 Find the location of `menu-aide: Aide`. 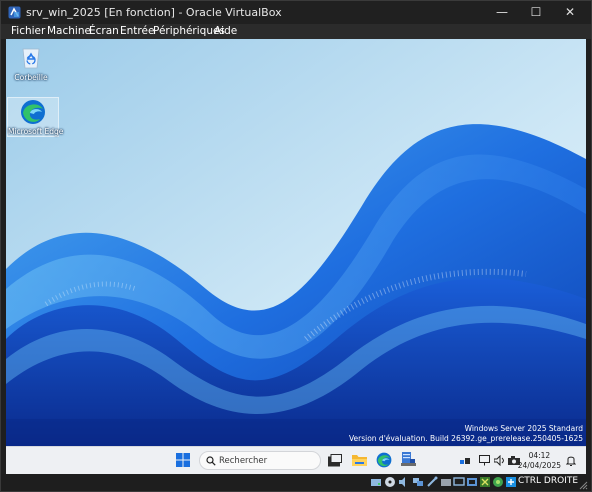

menu-aide: Aide is located at coordinates (225, 31).